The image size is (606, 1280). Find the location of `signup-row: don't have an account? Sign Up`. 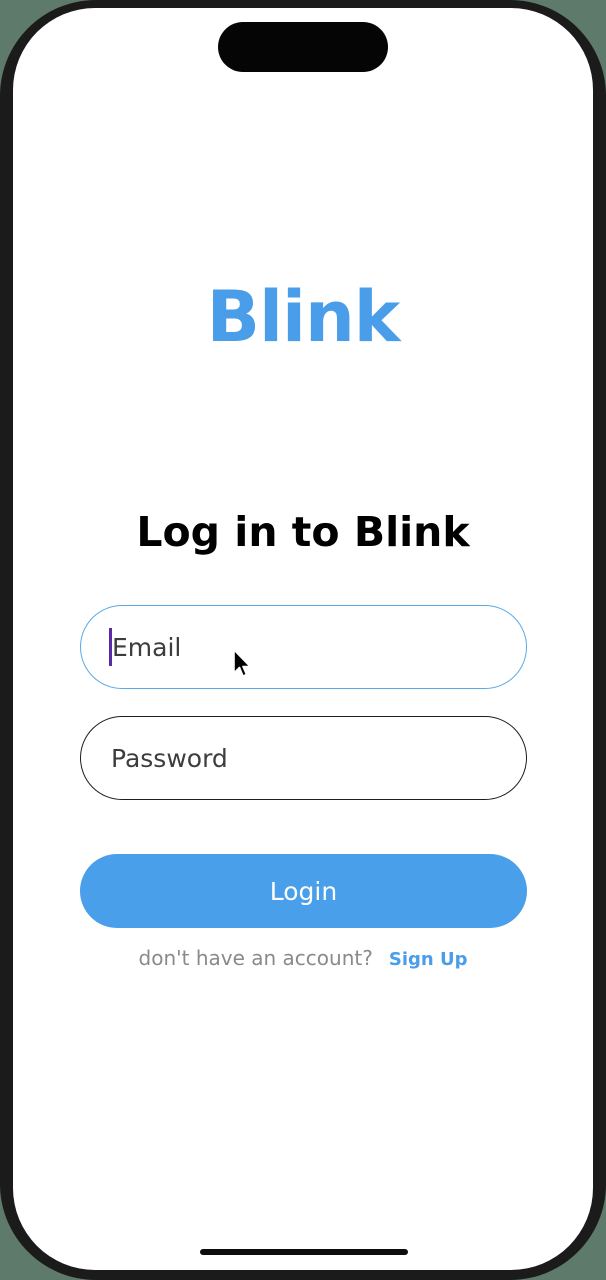

signup-row: don't have an account? Sign Up is located at coordinates (303, 958).